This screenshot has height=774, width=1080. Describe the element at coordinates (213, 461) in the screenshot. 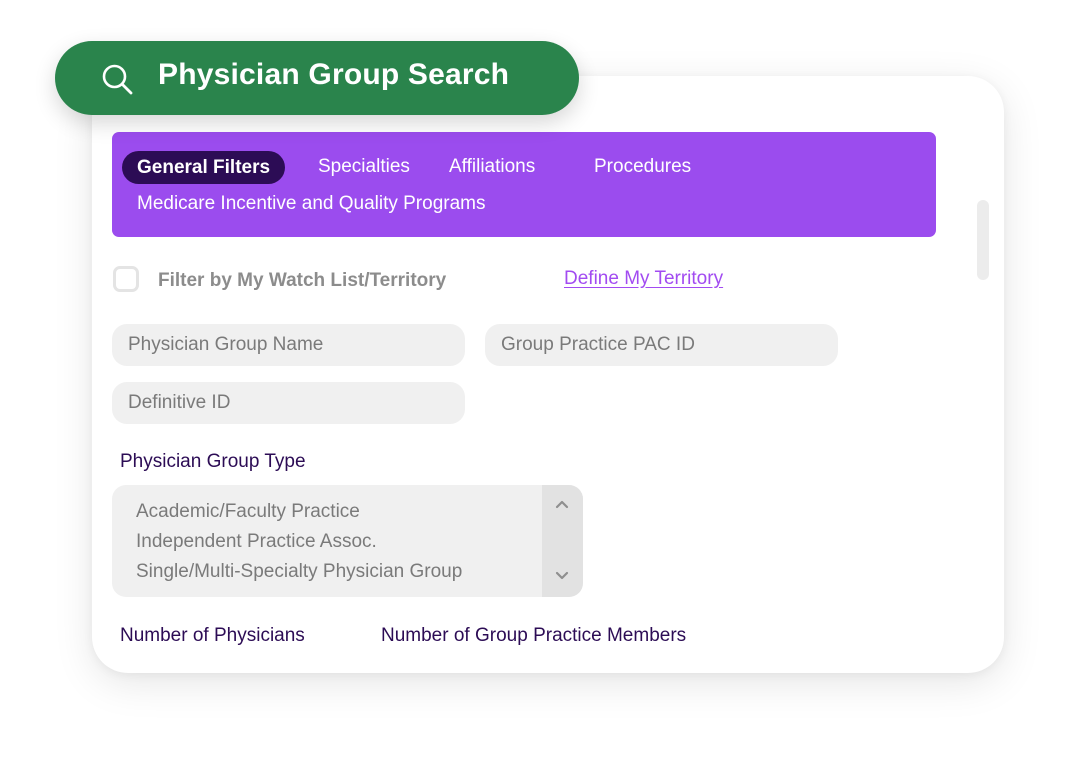

I see `group-type-label: Physician Group Type` at that location.